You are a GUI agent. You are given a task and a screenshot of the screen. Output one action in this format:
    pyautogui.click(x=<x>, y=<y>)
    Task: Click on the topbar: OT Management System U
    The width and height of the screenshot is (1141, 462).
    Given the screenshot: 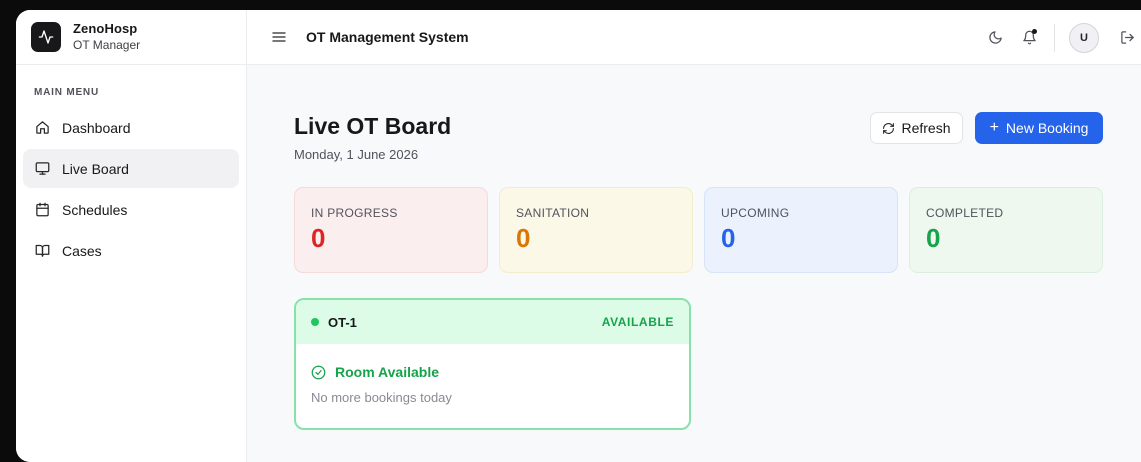 What is the action you would take?
    pyautogui.click(x=694, y=37)
    